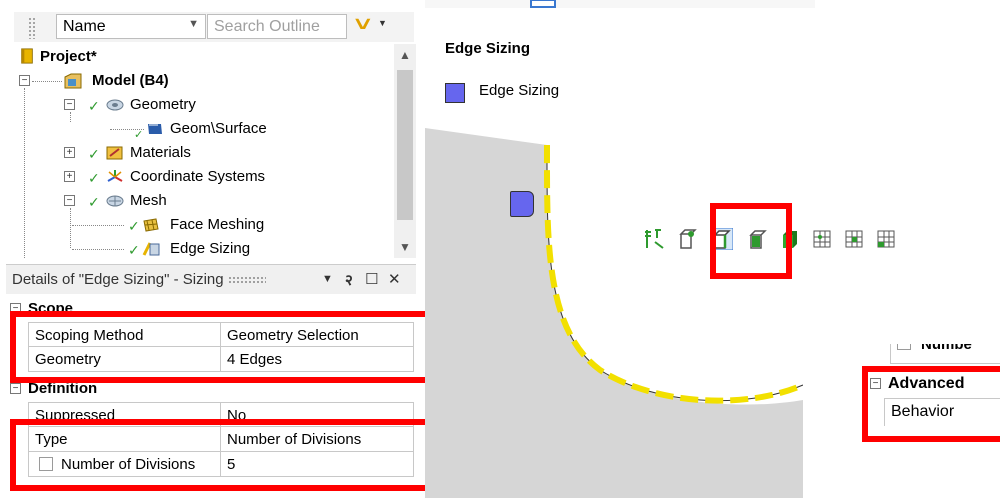 Image resolution: width=1000 pixels, height=498 pixels. I want to click on tree-label-face-meshing: Face Meshing, so click(217, 224).